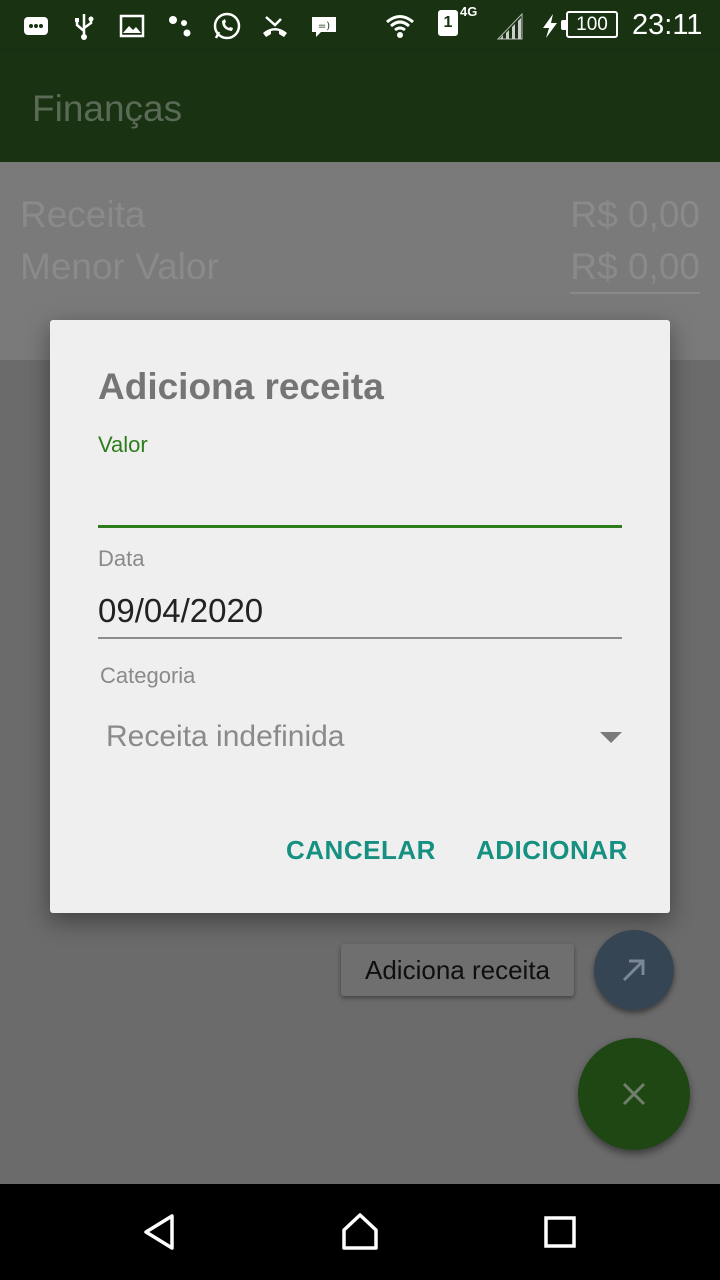  What do you see at coordinates (552, 850) in the screenshot?
I see `add-button: ADICIONAR` at bounding box center [552, 850].